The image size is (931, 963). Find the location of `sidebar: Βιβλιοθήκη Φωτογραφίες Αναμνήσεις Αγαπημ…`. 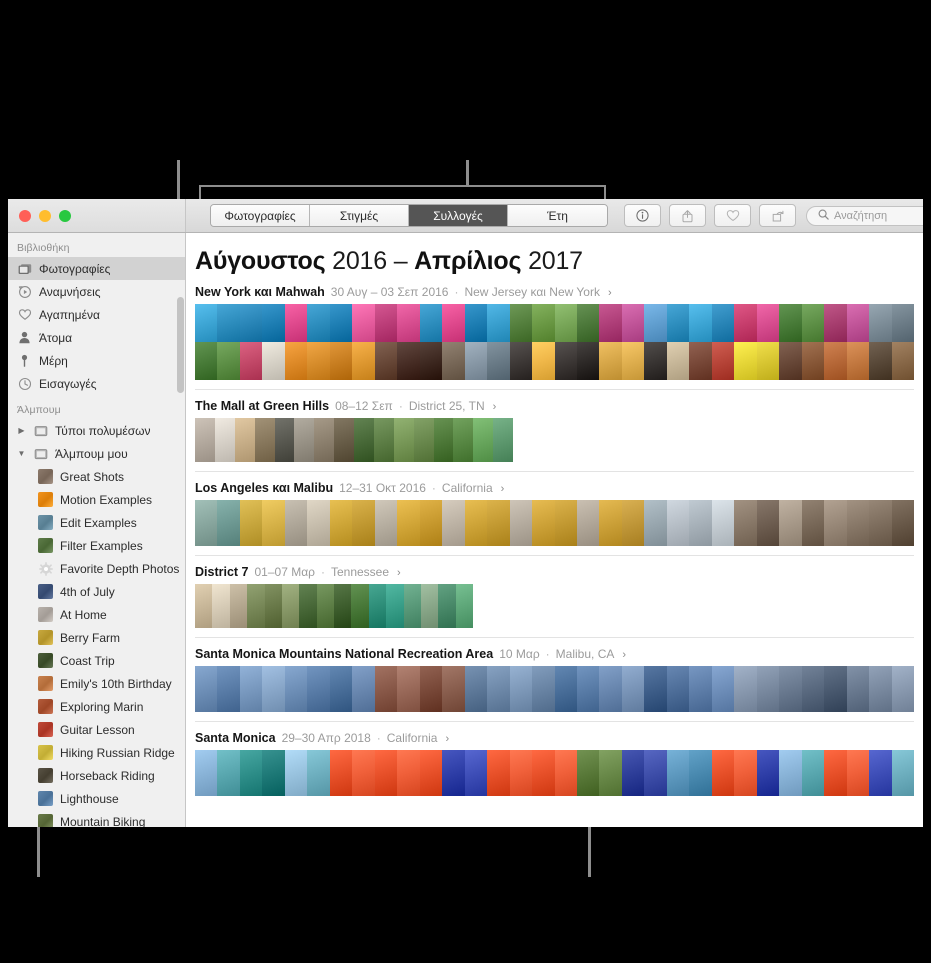

sidebar: Βιβλιοθήκη Φωτογραφίες Αναμνήσεις Αγαπημ… is located at coordinates (97, 530).